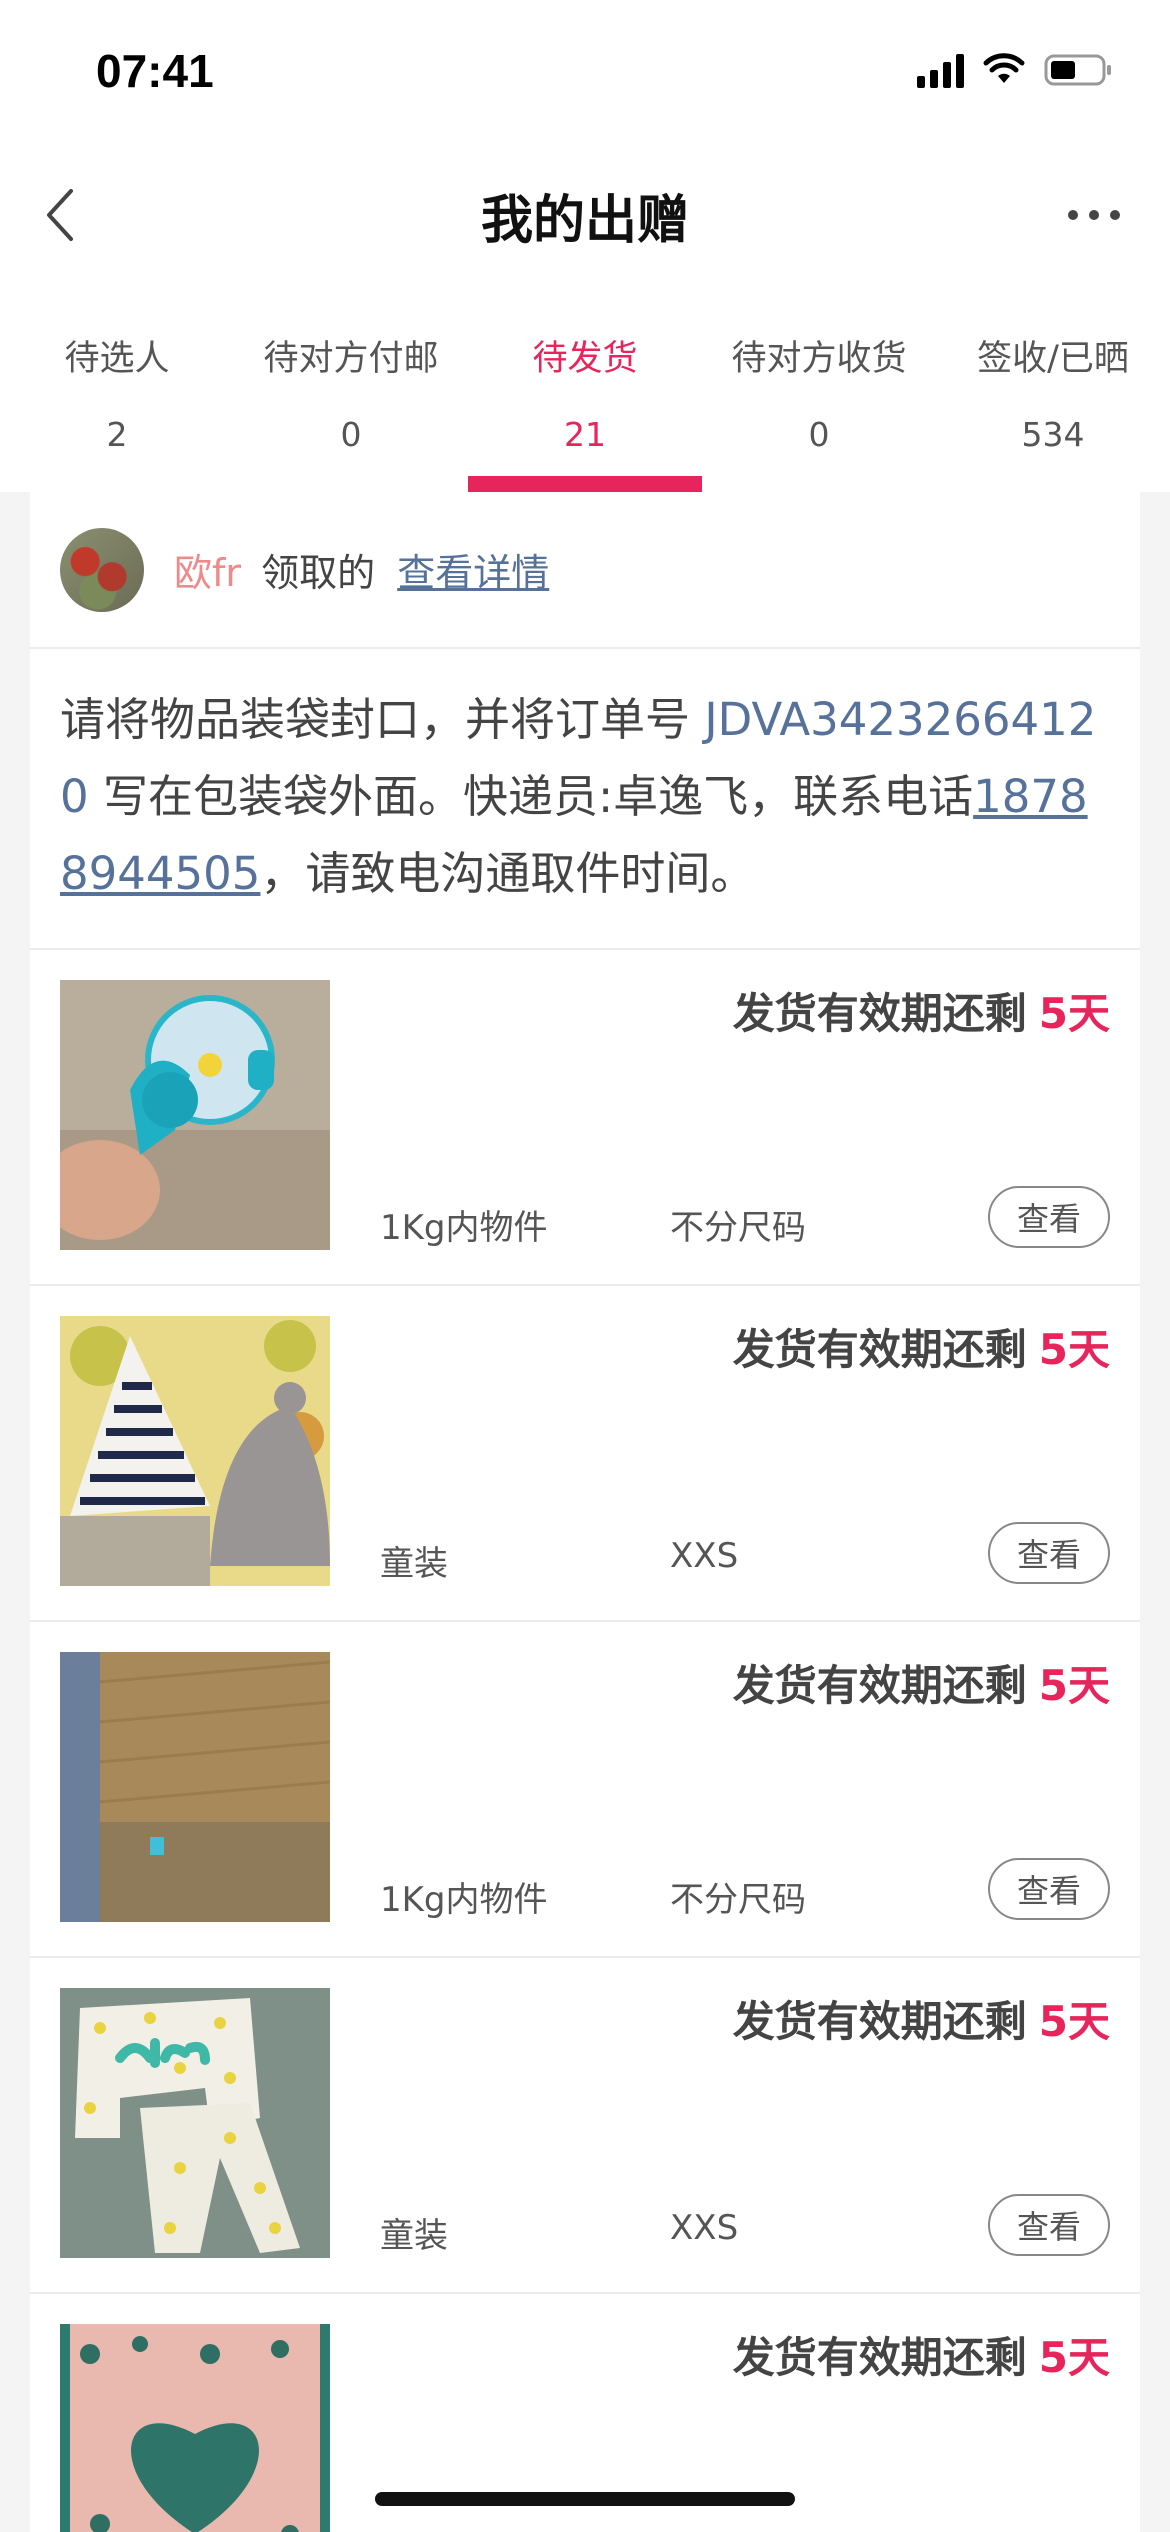 The height and width of the screenshot is (2532, 1170). I want to click on tab-pending-receipt: 待对方收货 0, so click(819, 386).